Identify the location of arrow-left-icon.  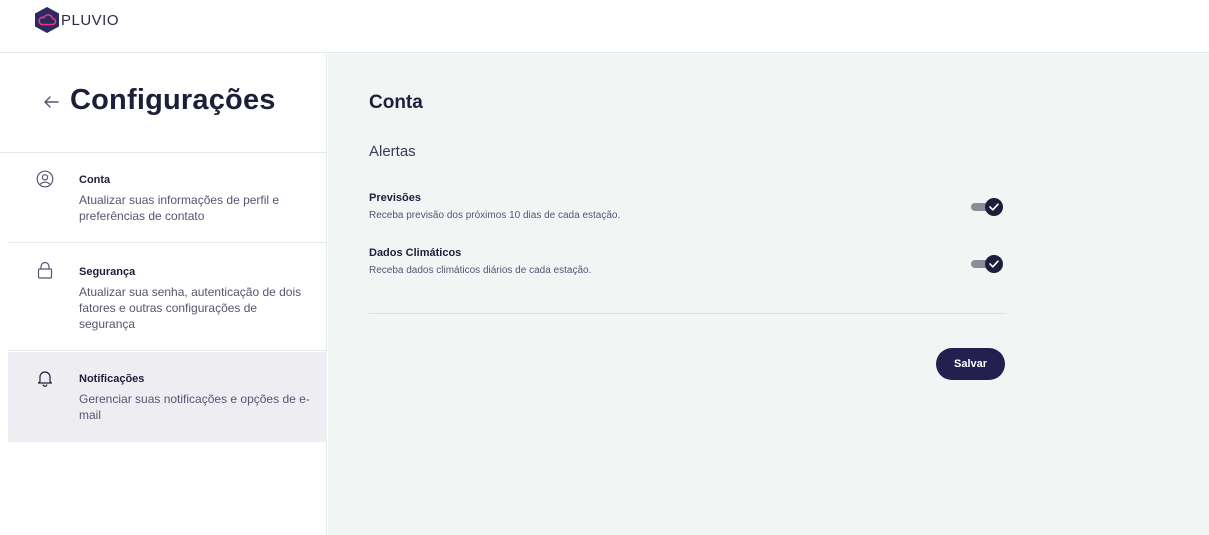
(51, 102).